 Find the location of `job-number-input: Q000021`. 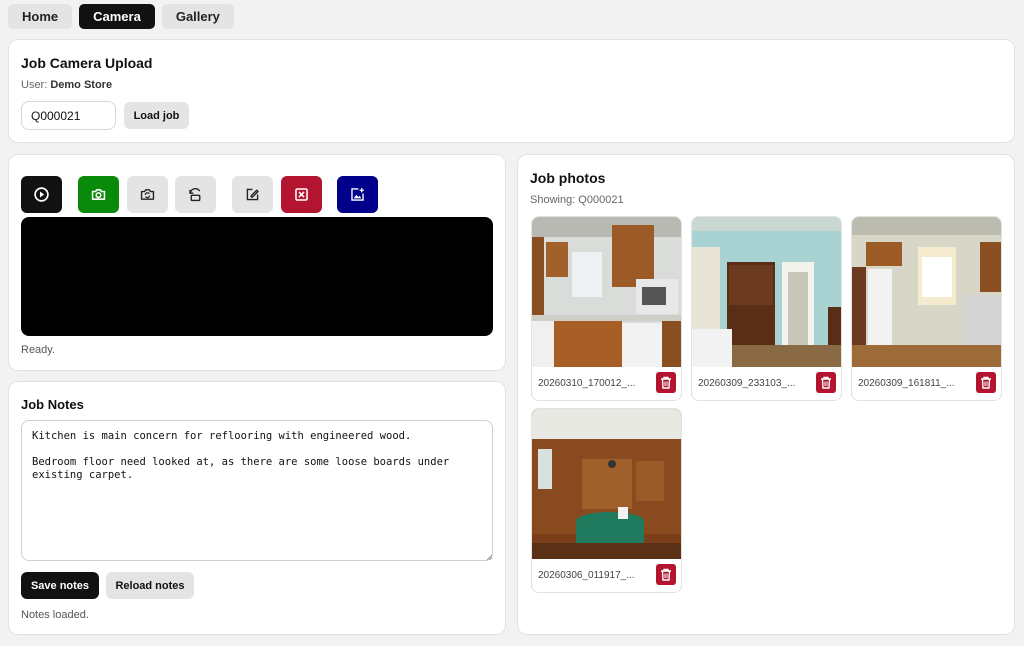

job-number-input: Q000021 is located at coordinates (68, 115).